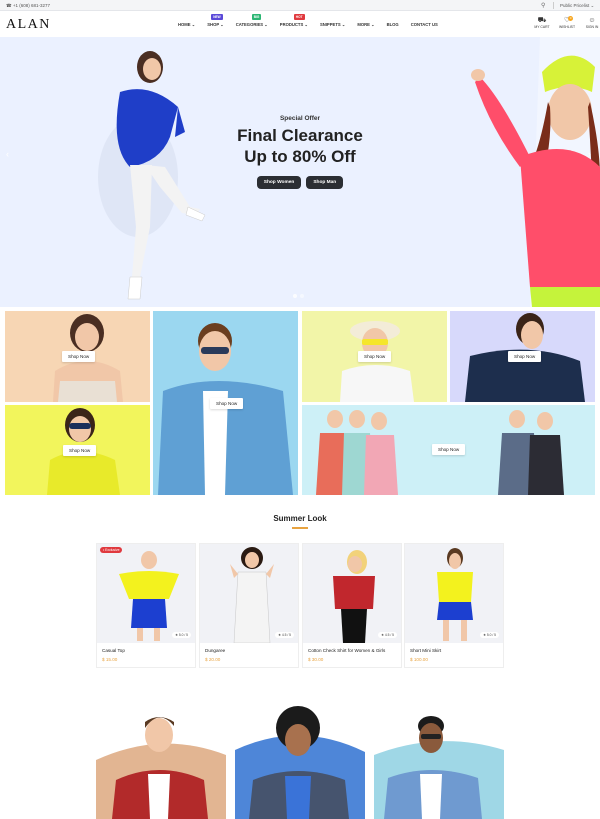 The height and width of the screenshot is (819, 600). I want to click on product-price: $ 30.00, so click(316, 659).